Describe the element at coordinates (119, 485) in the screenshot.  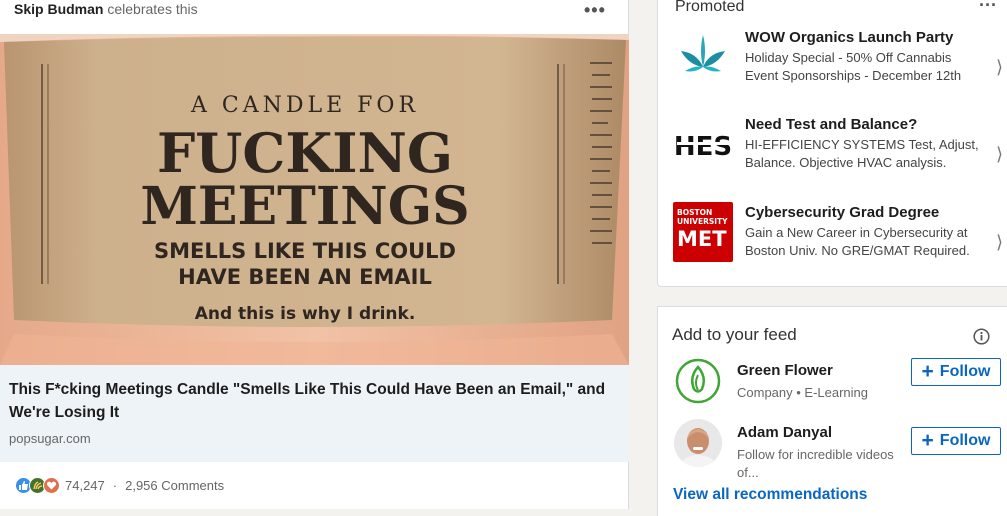
I see `social-counts: 74,247 · 2,956 Comments` at that location.